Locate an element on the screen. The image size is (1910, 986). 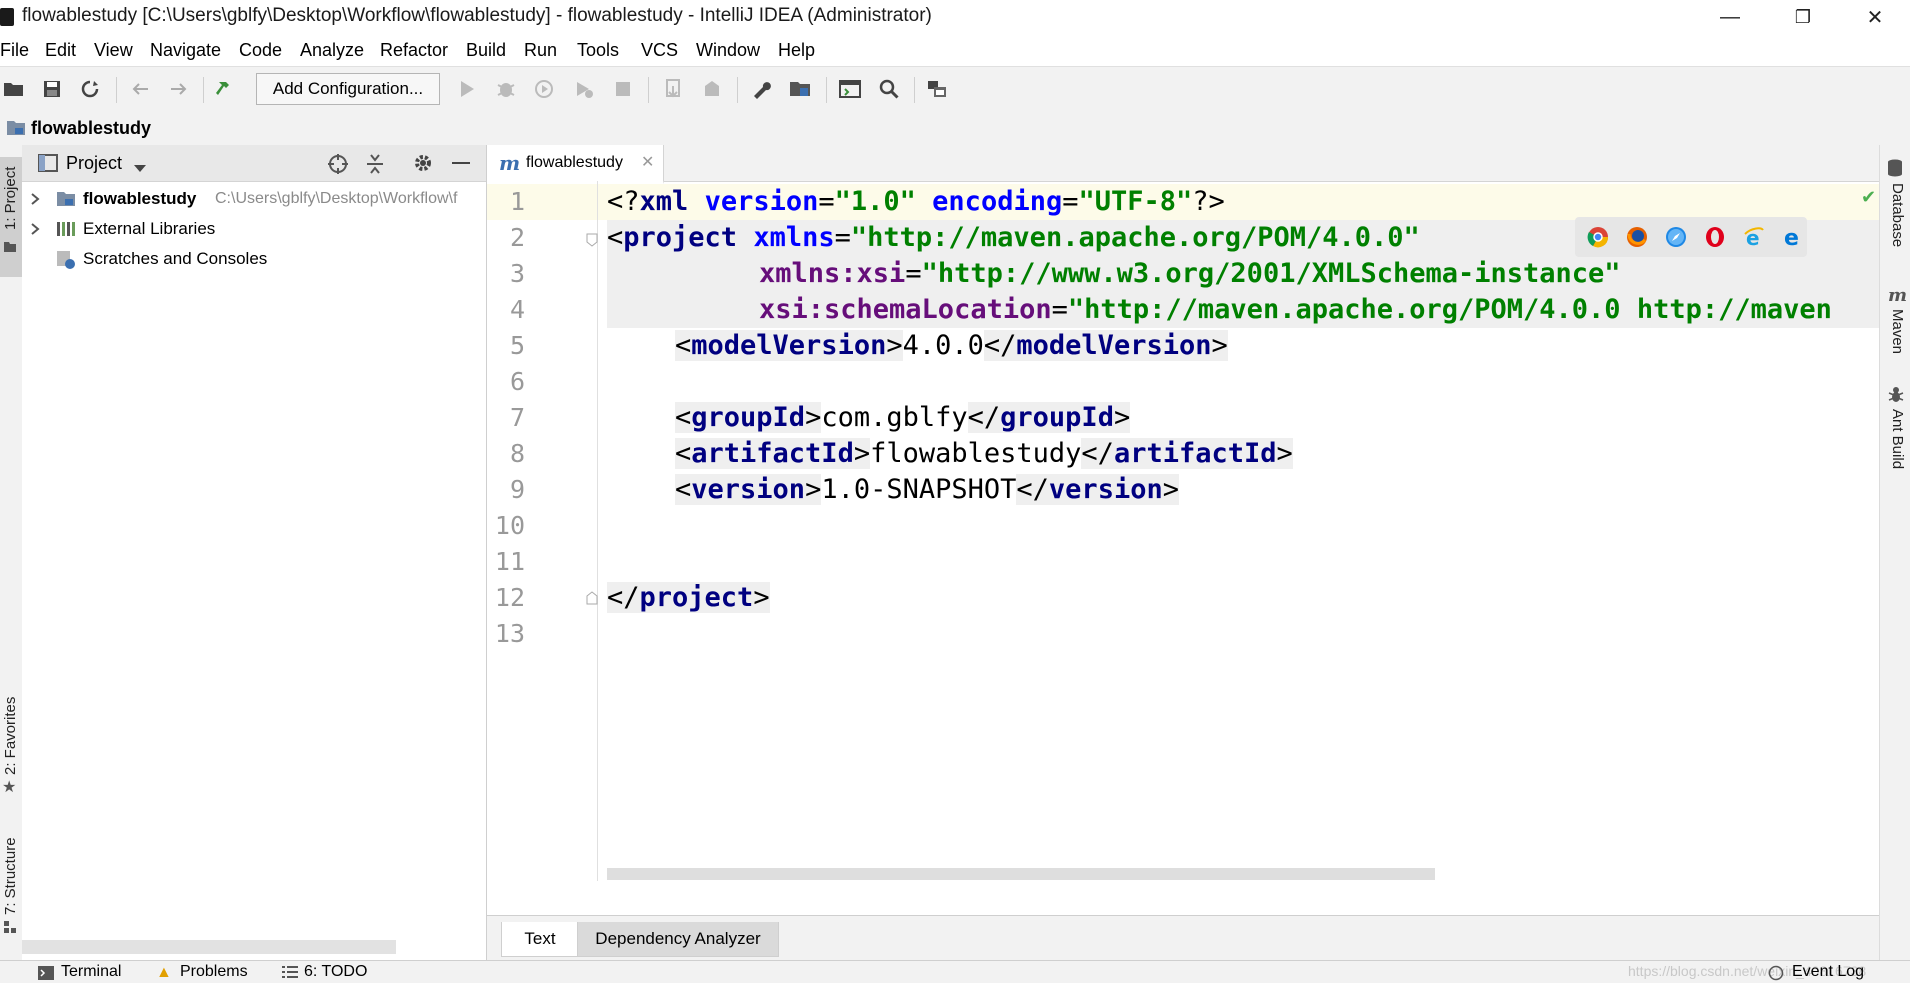
close-tab-icon: ✕ is located at coordinates (647, 162).